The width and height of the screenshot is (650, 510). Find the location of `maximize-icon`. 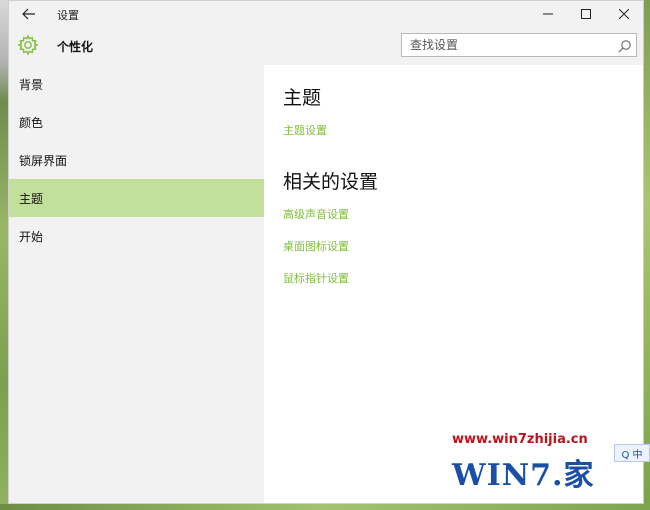

maximize-icon is located at coordinates (586, 14).